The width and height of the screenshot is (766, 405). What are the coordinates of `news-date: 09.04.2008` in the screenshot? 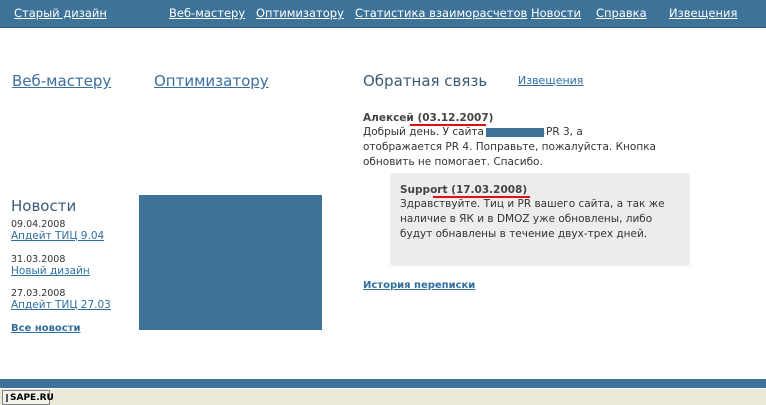 It's located at (38, 224).